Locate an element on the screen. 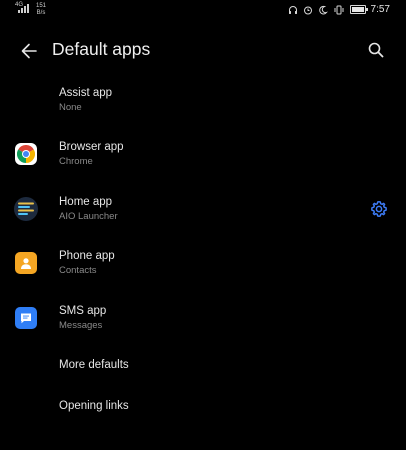 The width and height of the screenshot is (406, 450). arrow-left-icon is located at coordinates (29, 51).